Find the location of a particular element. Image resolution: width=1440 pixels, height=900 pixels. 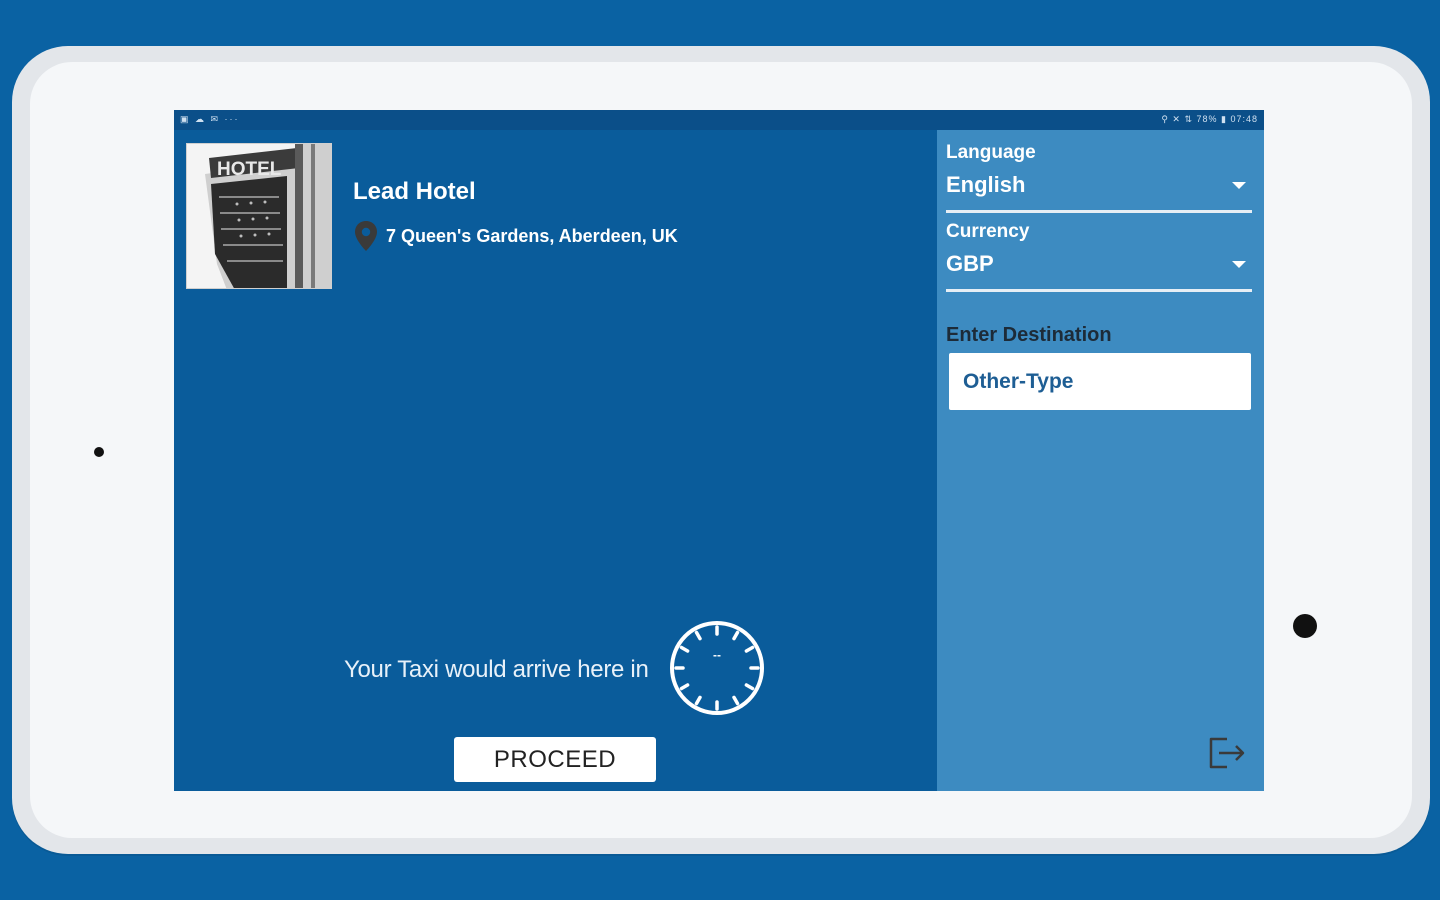

language-value: English is located at coordinates (986, 184).